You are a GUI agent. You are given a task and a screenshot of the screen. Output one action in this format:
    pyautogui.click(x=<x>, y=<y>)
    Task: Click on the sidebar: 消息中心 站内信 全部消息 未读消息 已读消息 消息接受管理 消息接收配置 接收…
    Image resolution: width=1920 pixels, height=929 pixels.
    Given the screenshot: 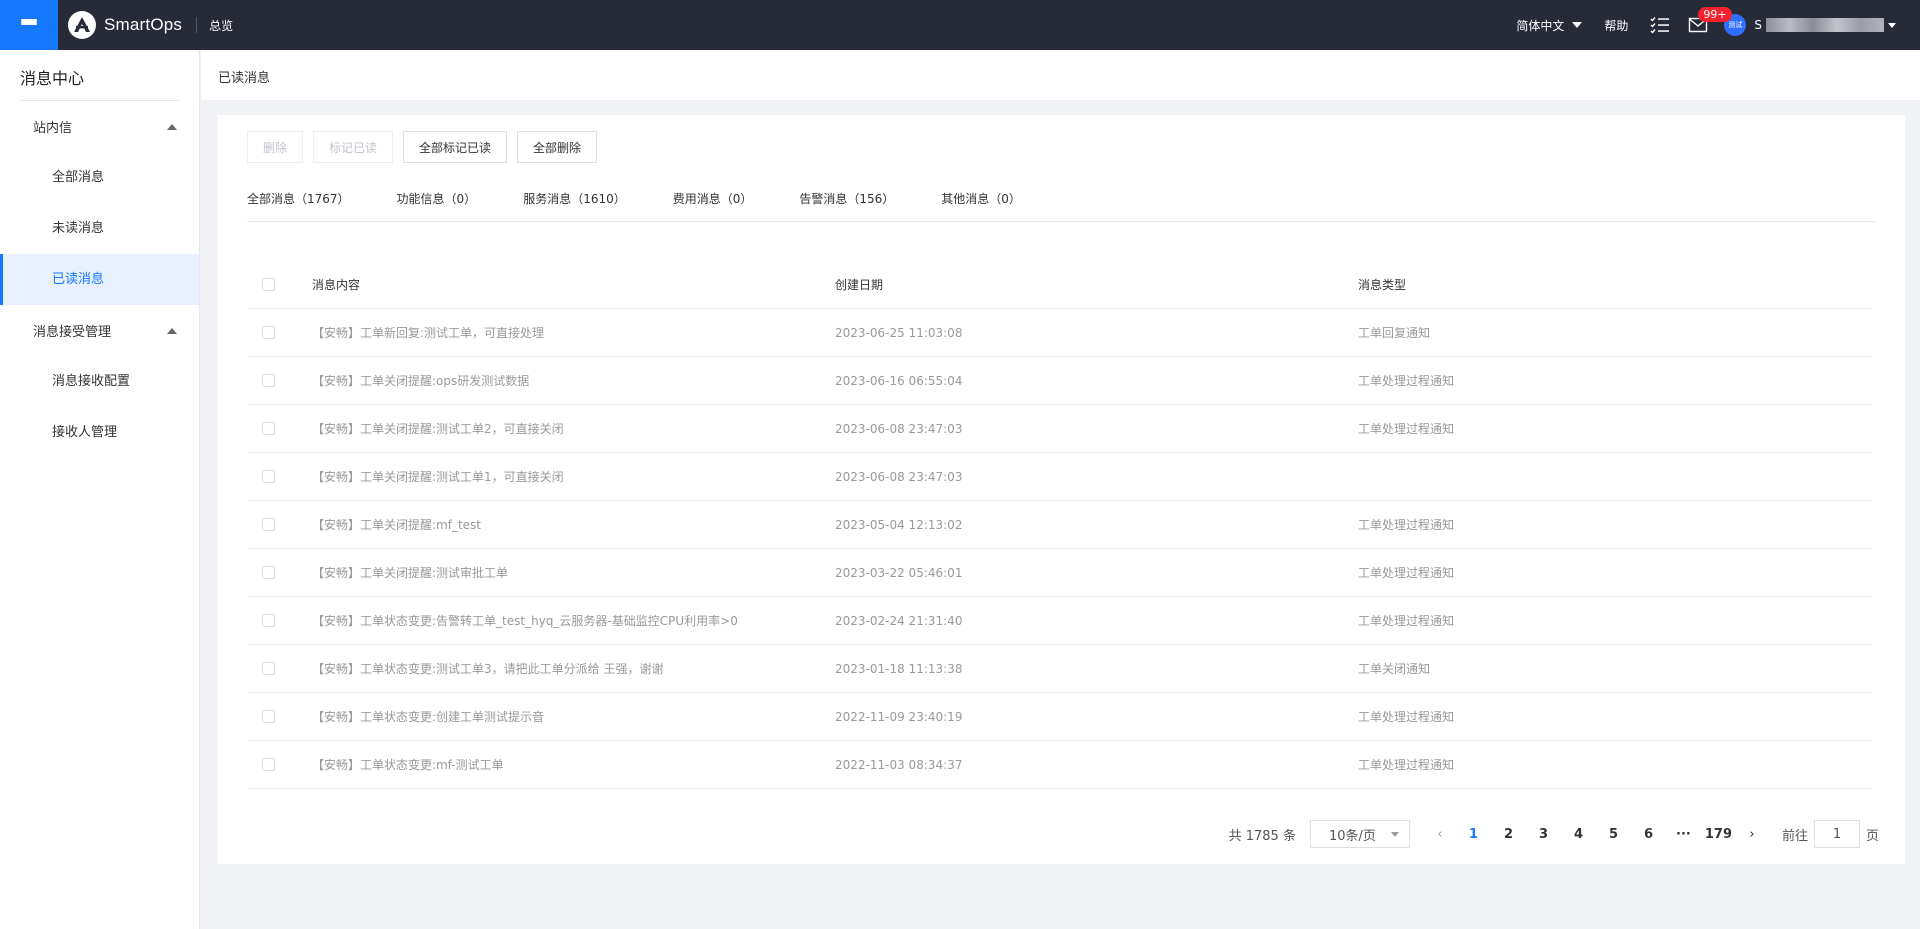 What is the action you would take?
    pyautogui.click(x=100, y=489)
    